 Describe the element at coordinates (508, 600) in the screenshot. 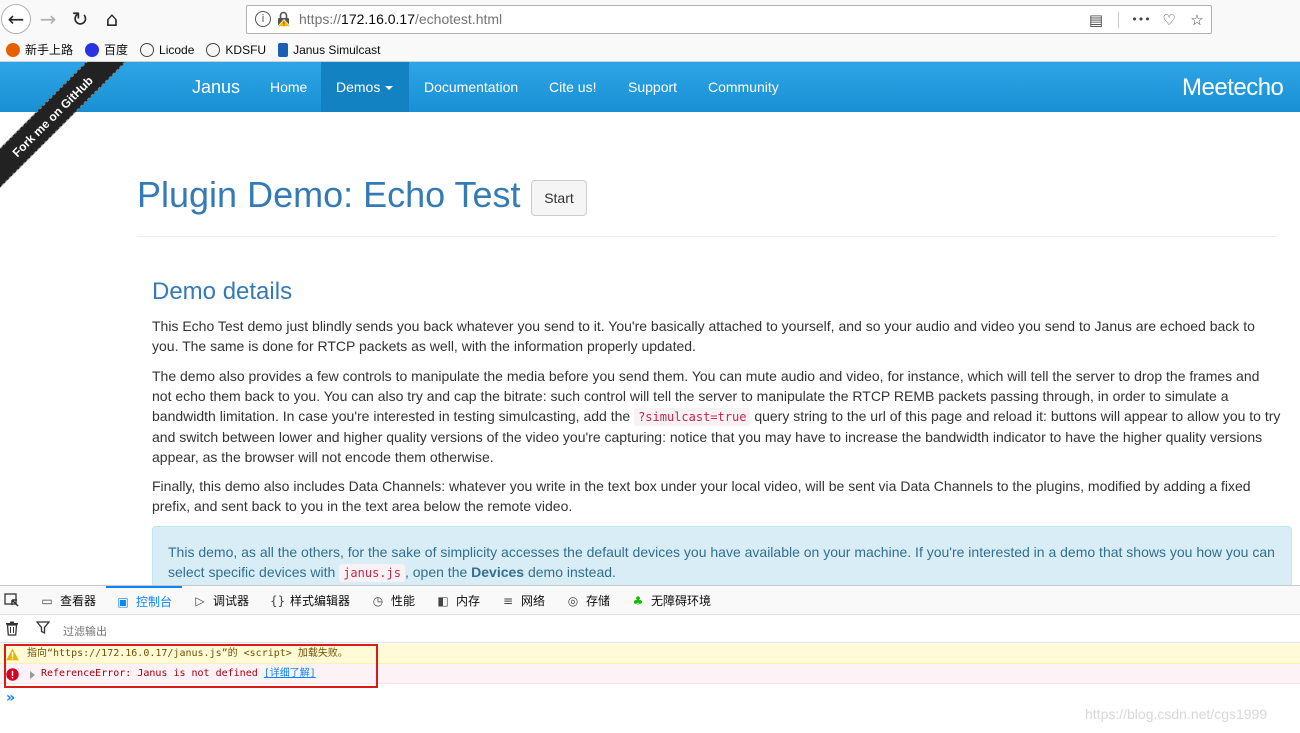

I see `network-icon: ≡` at that location.